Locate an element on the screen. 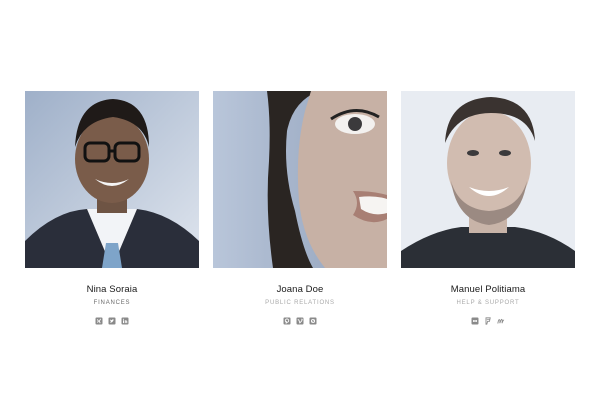 This screenshot has height=400, width=600. member-role: PUBLIC RELATIONS is located at coordinates (300, 303).